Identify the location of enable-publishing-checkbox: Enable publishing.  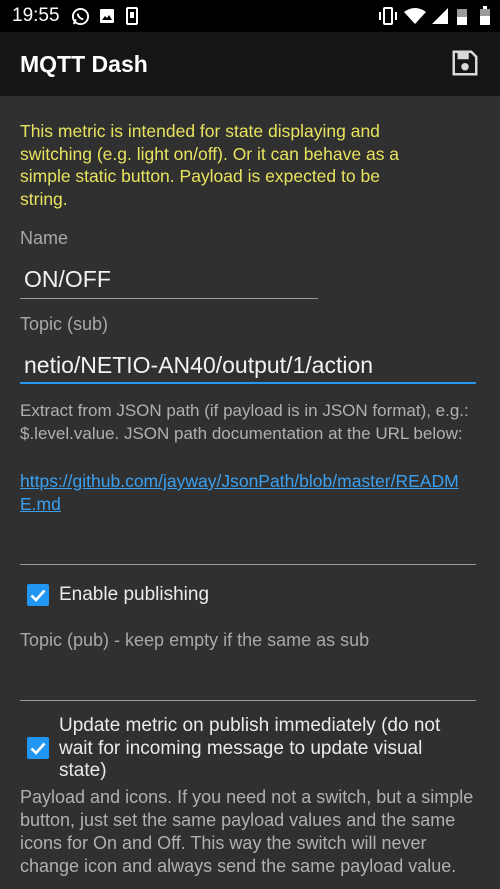
(137, 597).